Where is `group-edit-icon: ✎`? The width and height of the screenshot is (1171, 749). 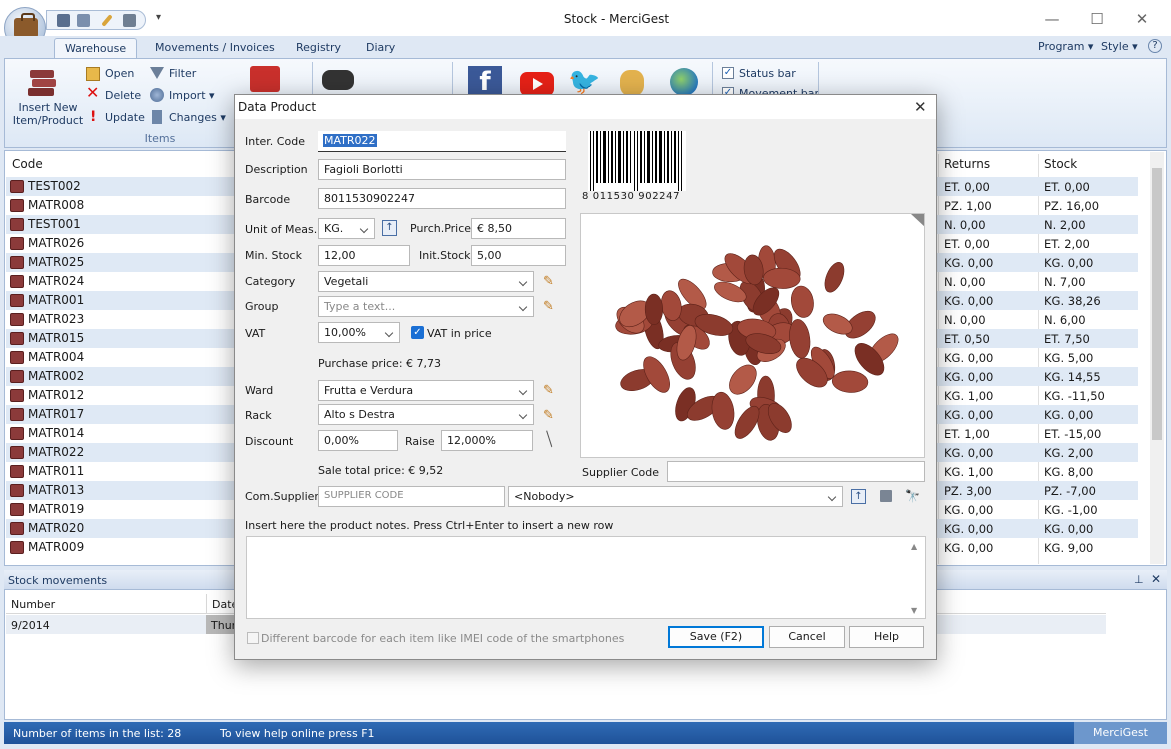
group-edit-icon: ✎ is located at coordinates (548, 306).